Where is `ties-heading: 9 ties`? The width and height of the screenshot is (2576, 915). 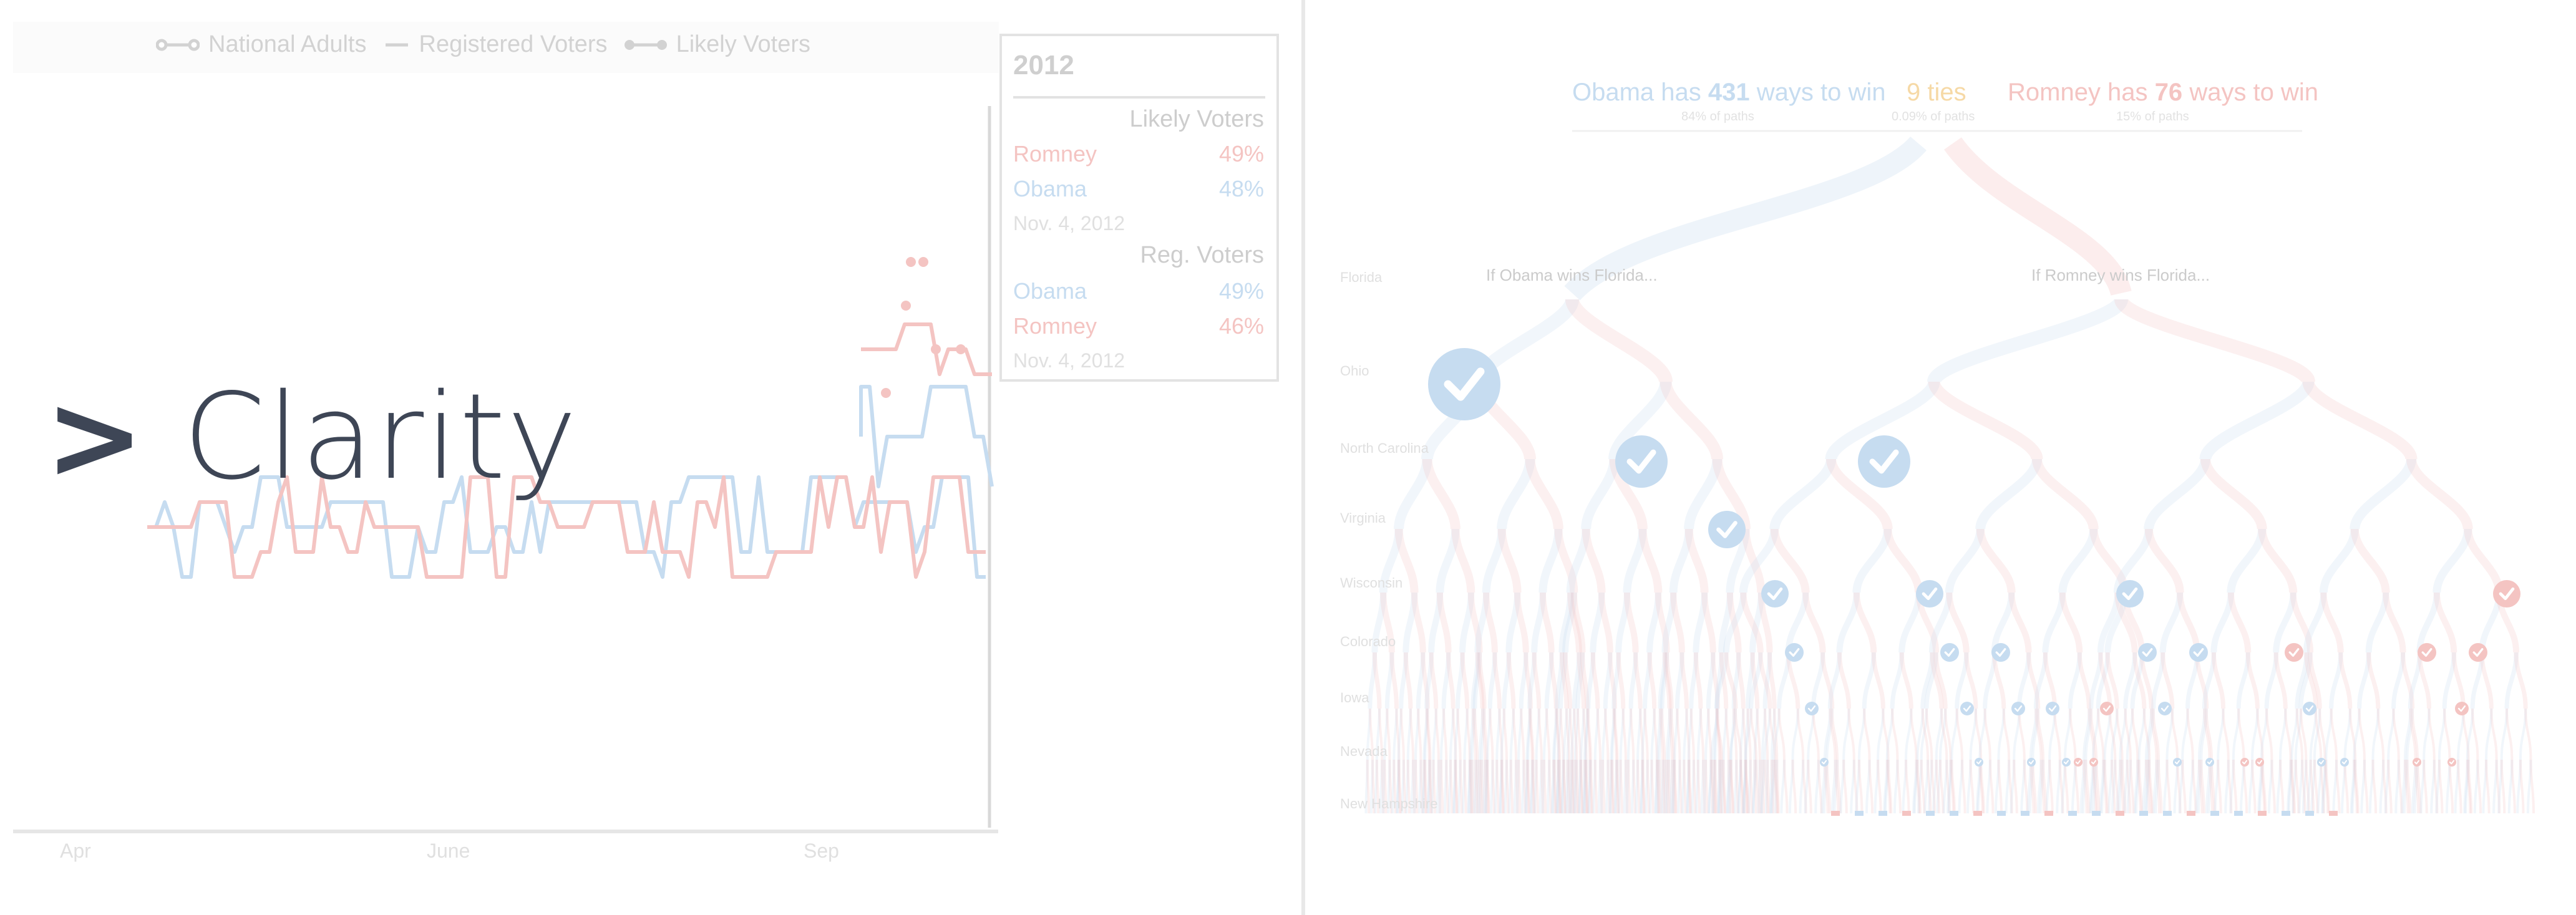 ties-heading: 9 ties is located at coordinates (1937, 92).